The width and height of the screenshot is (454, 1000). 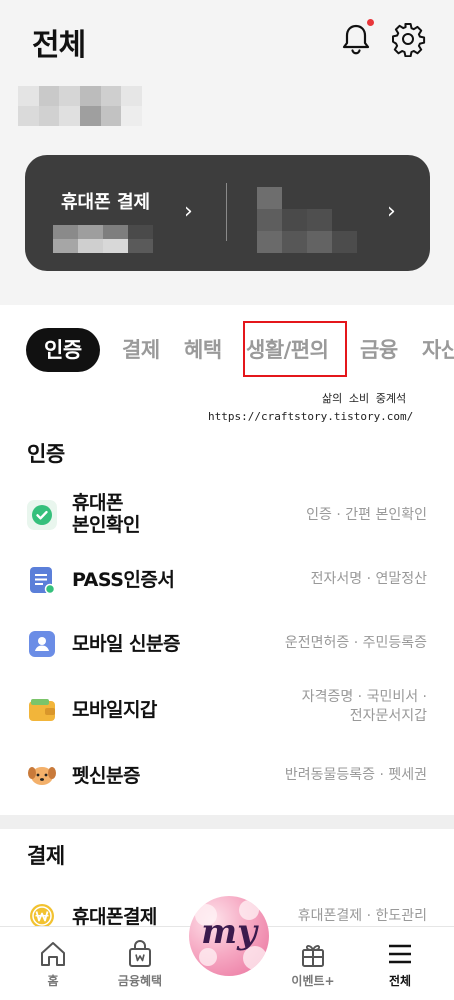 What do you see at coordinates (53, 981) in the screenshot?
I see `nav-label: 홈` at bounding box center [53, 981].